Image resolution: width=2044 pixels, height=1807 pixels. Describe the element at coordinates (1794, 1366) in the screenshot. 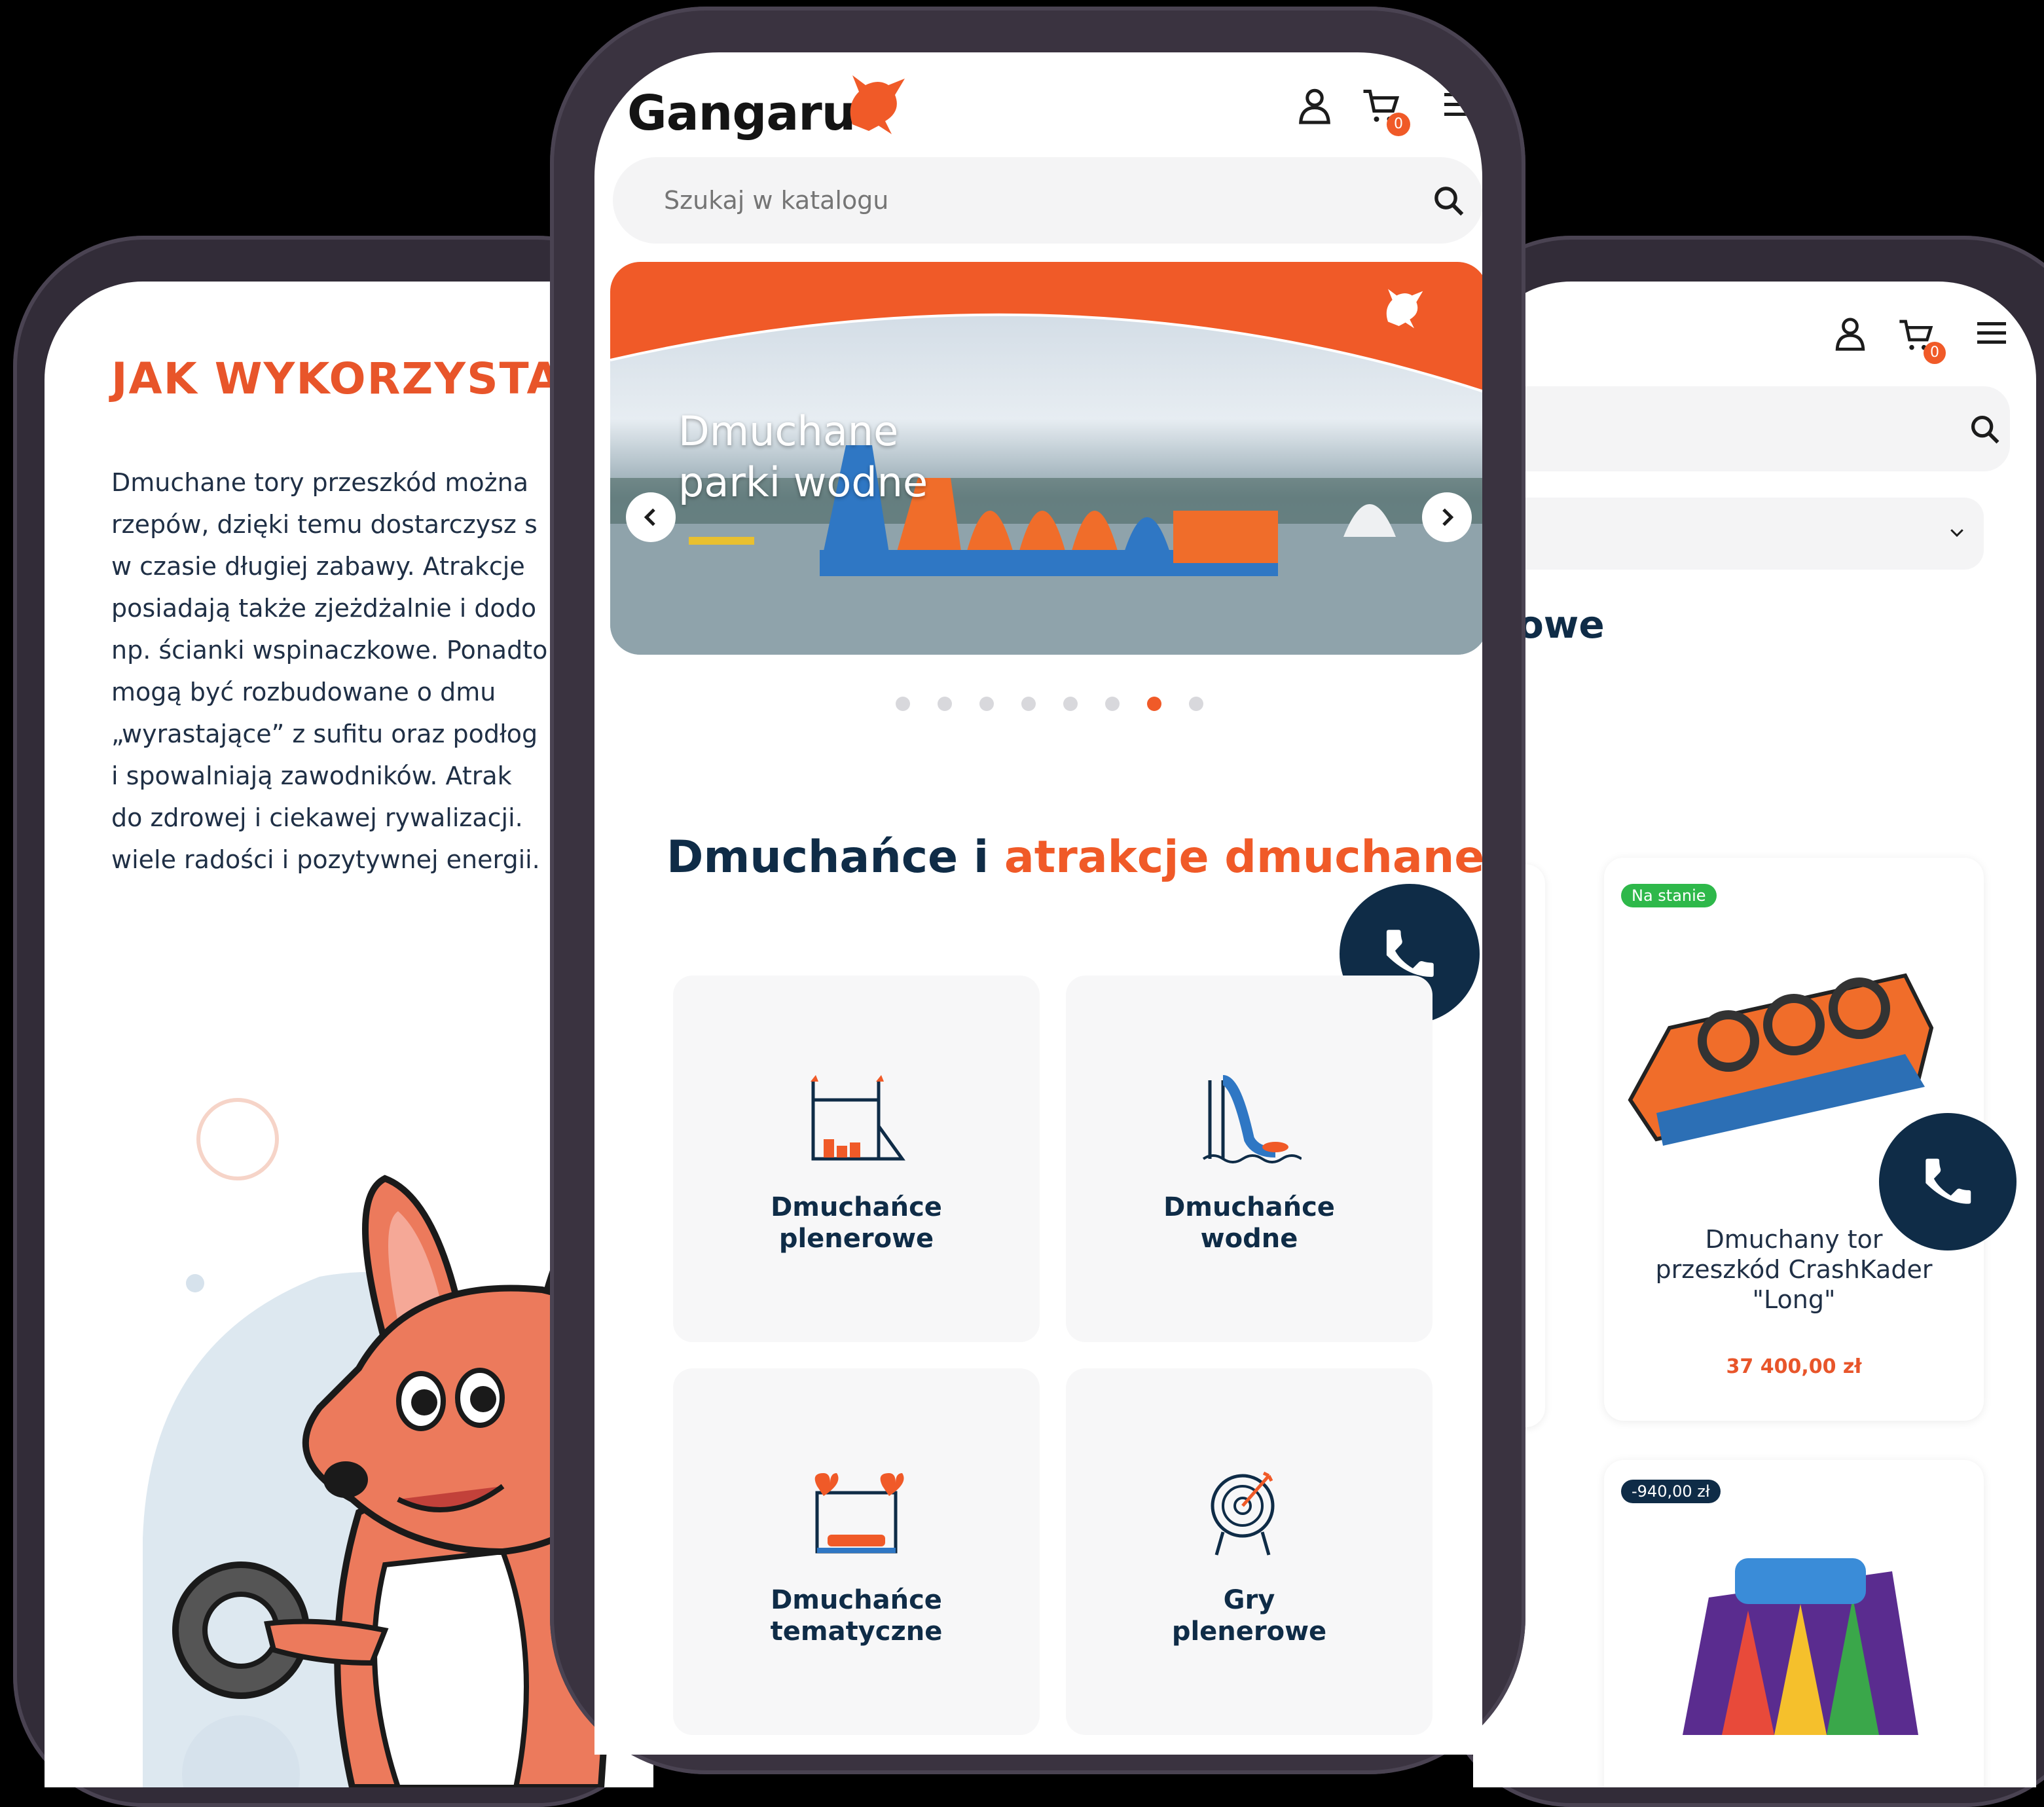

I see `product-price: 37 400,00 zł` at that location.